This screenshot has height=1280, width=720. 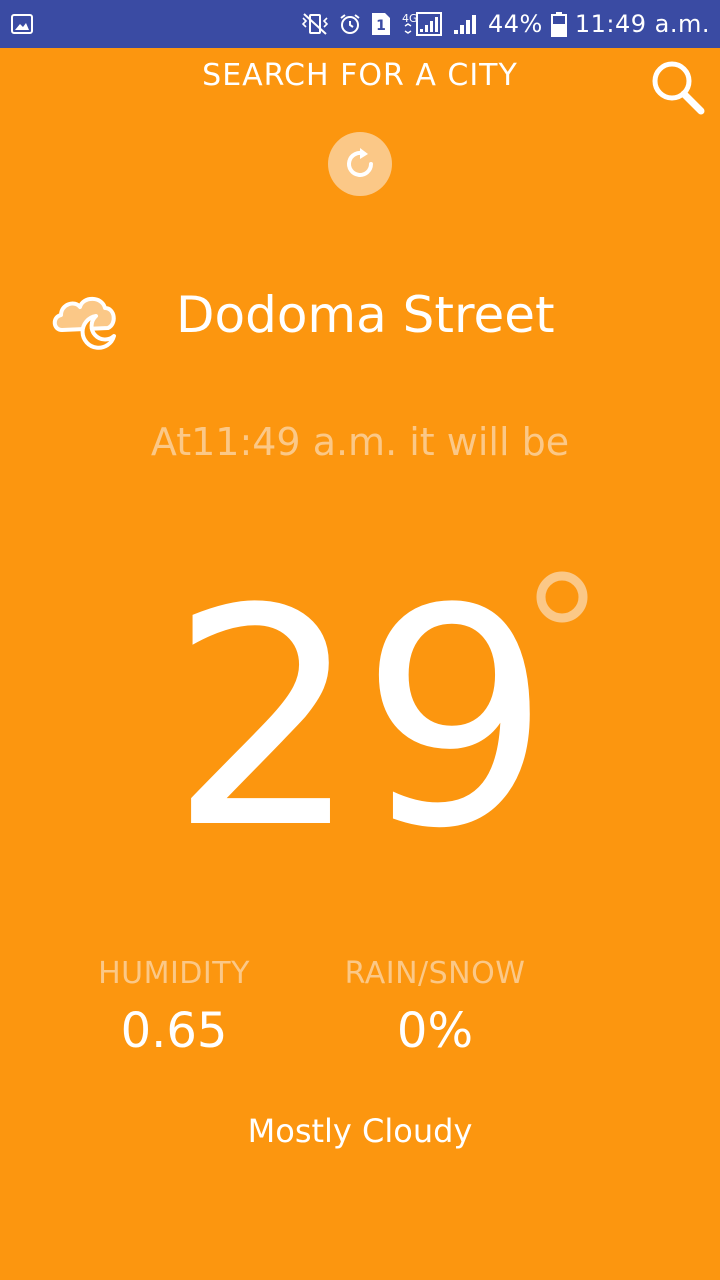 I want to click on refresh-icon, so click(x=360, y=162).